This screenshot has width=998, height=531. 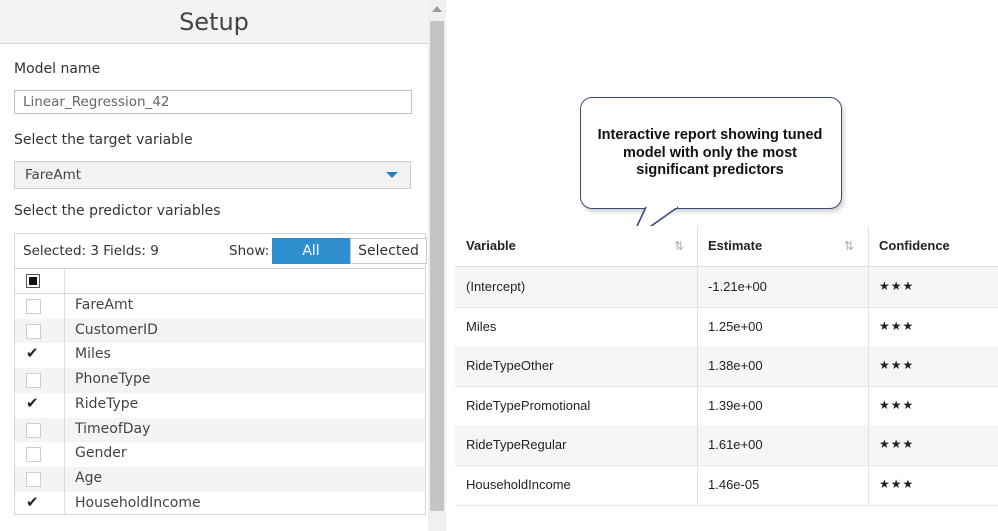 I want to click on field-name: Gender, so click(x=101, y=453).